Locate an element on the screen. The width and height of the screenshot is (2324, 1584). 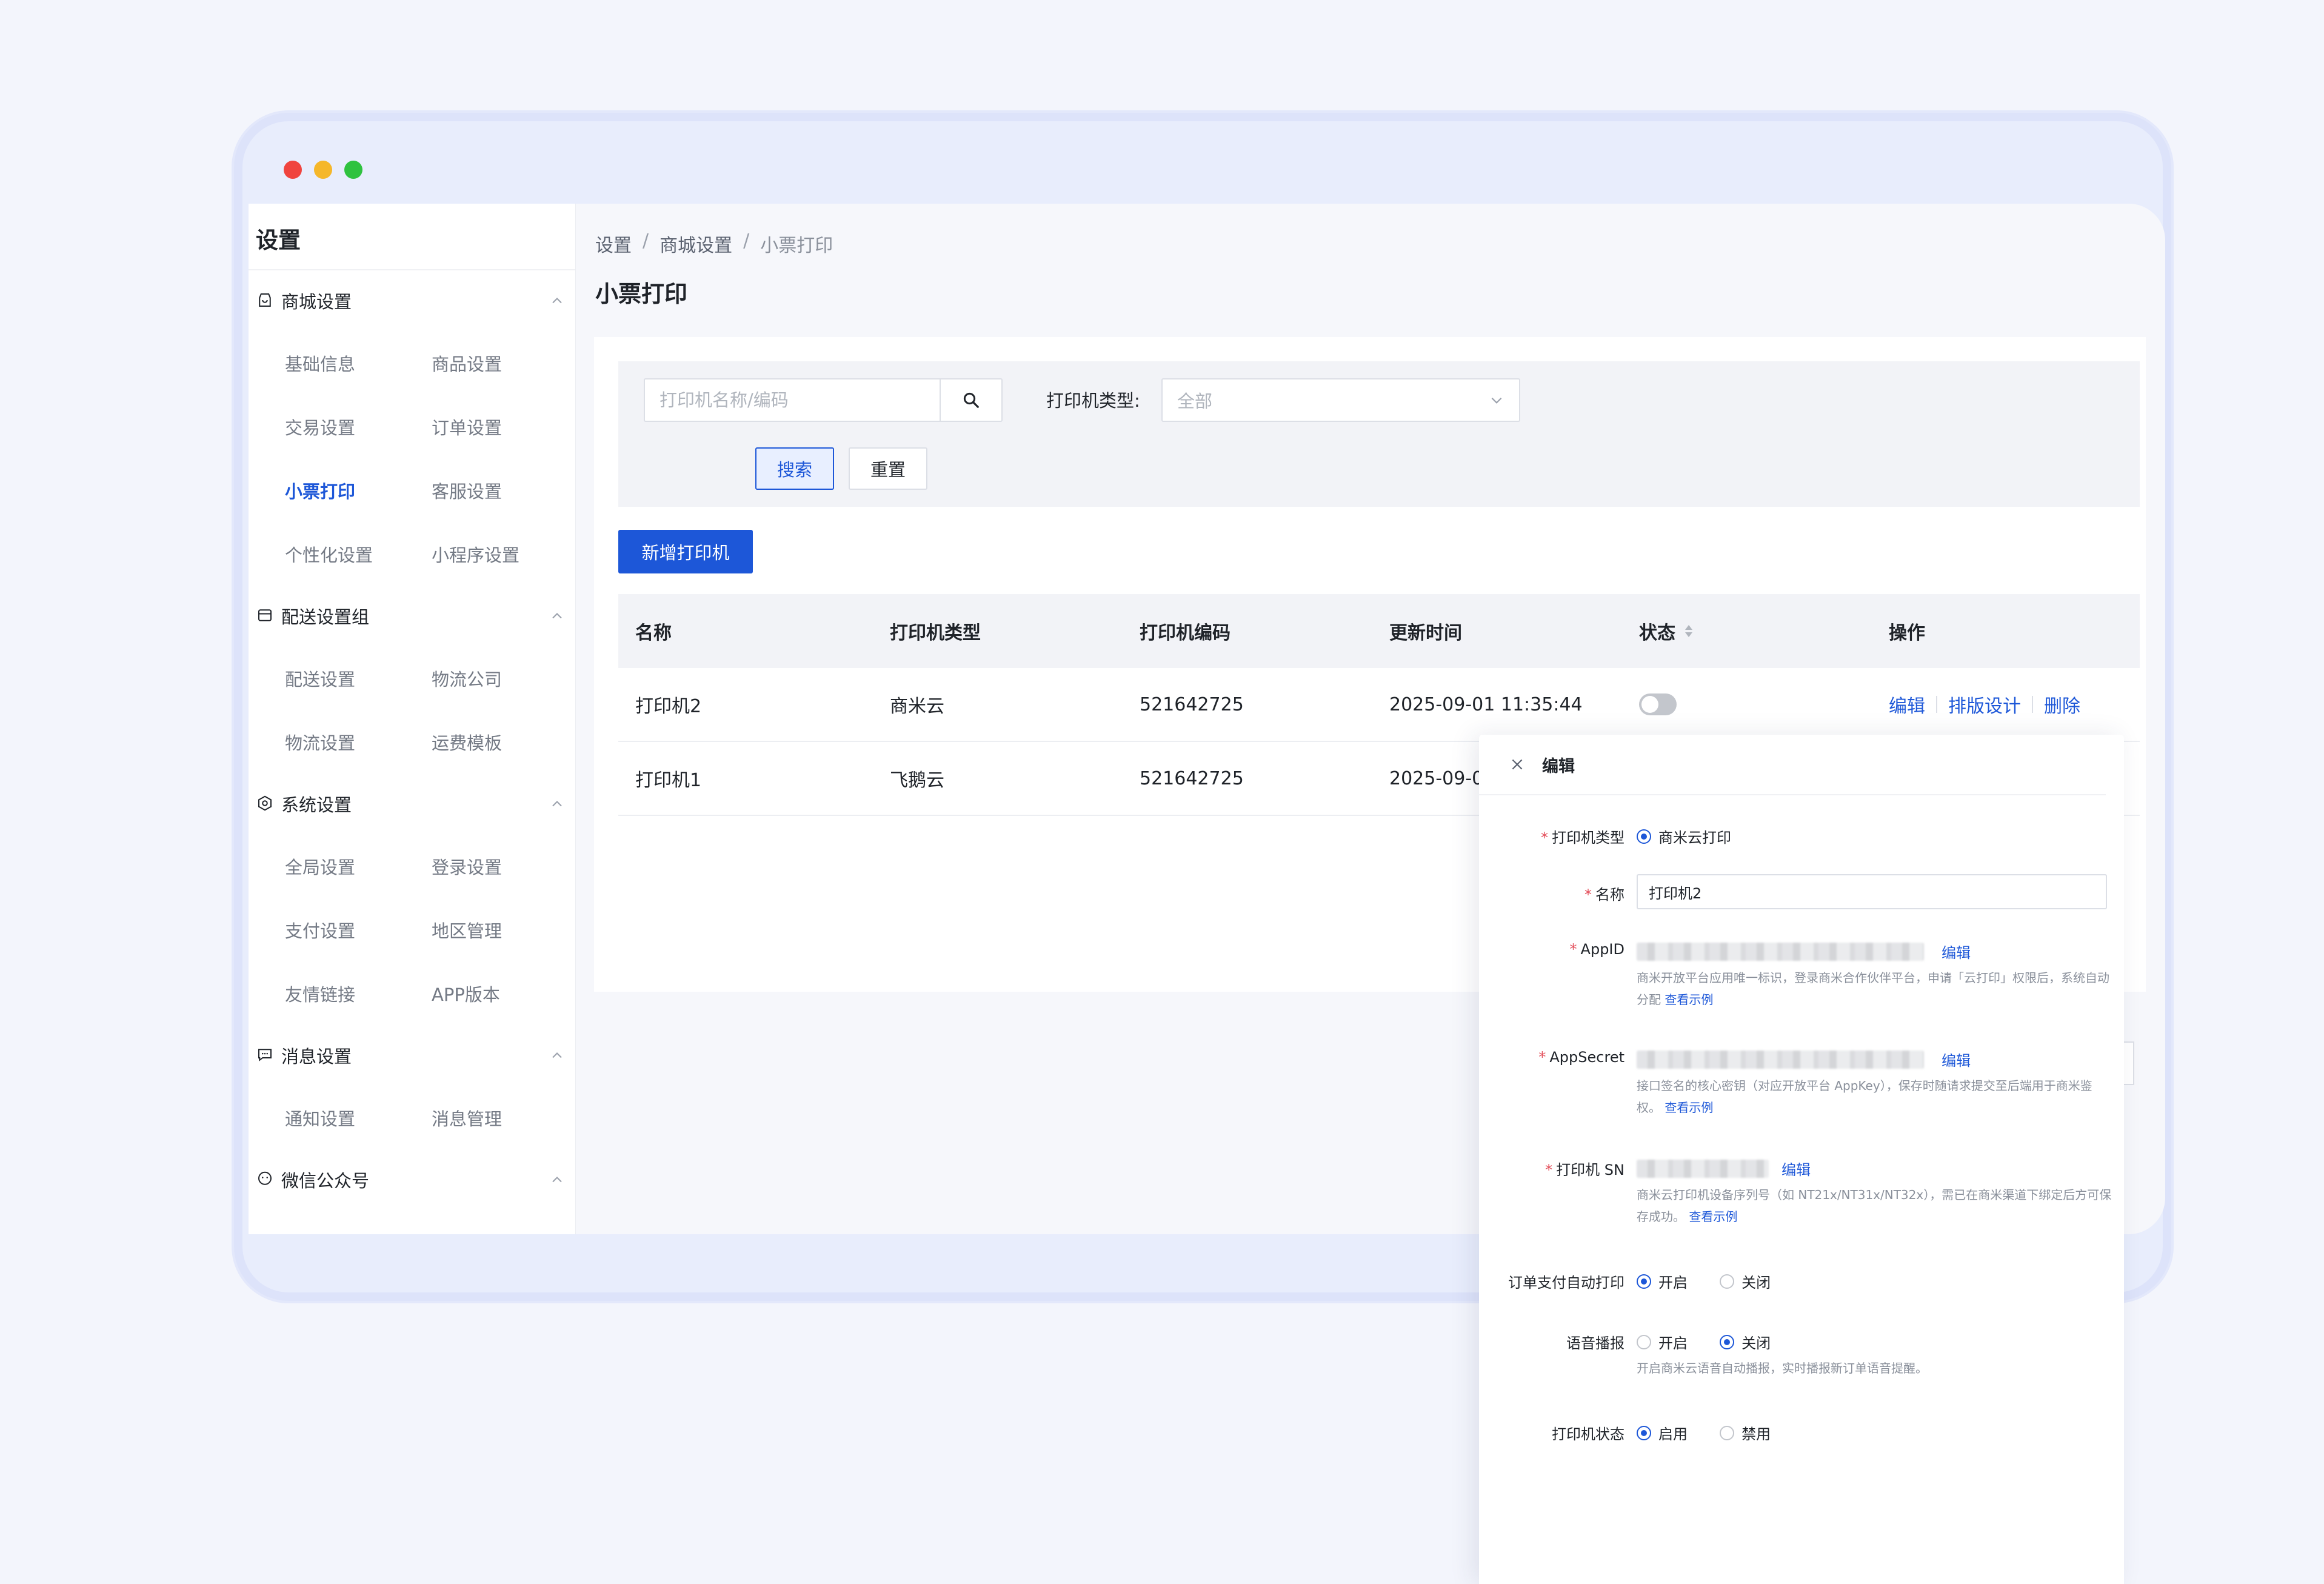
search-icon-button is located at coordinates (970, 400).